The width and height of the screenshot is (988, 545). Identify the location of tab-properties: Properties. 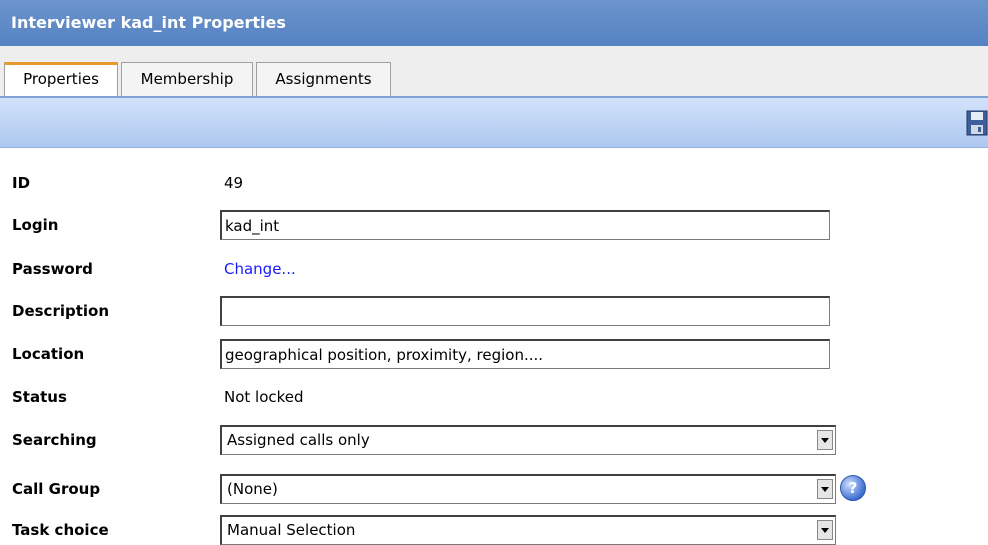
(61, 79).